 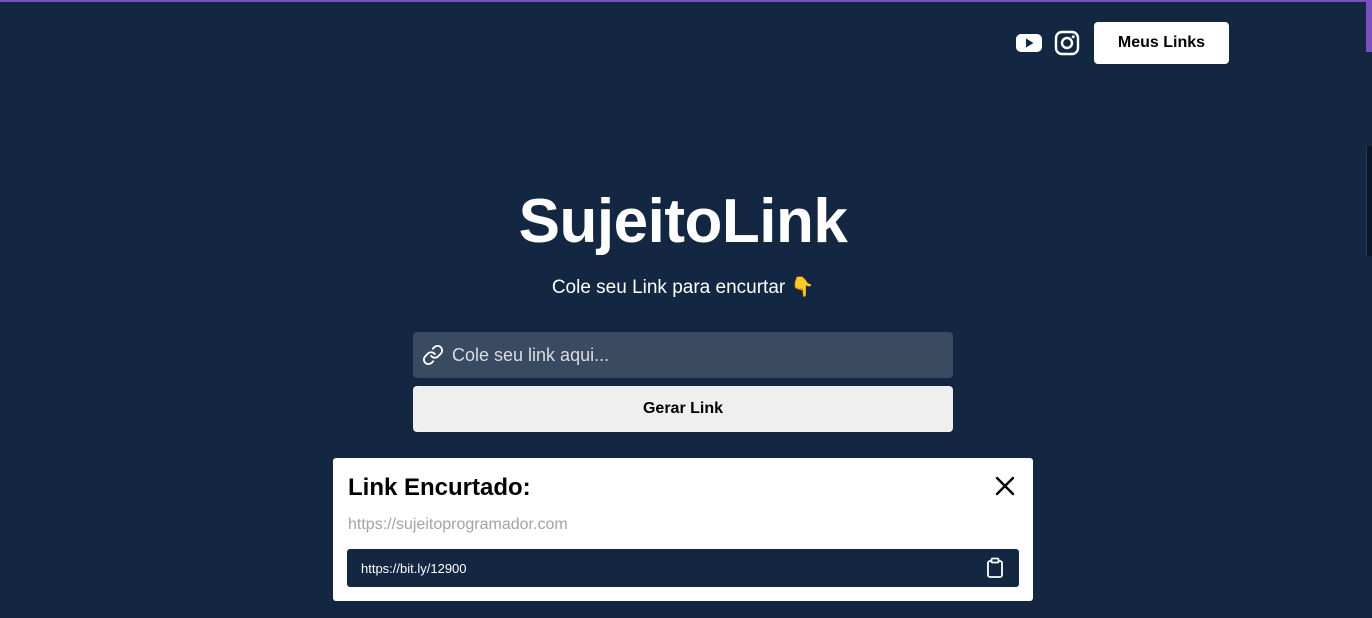 What do you see at coordinates (1067, 43) in the screenshot?
I see `instagram-icon` at bounding box center [1067, 43].